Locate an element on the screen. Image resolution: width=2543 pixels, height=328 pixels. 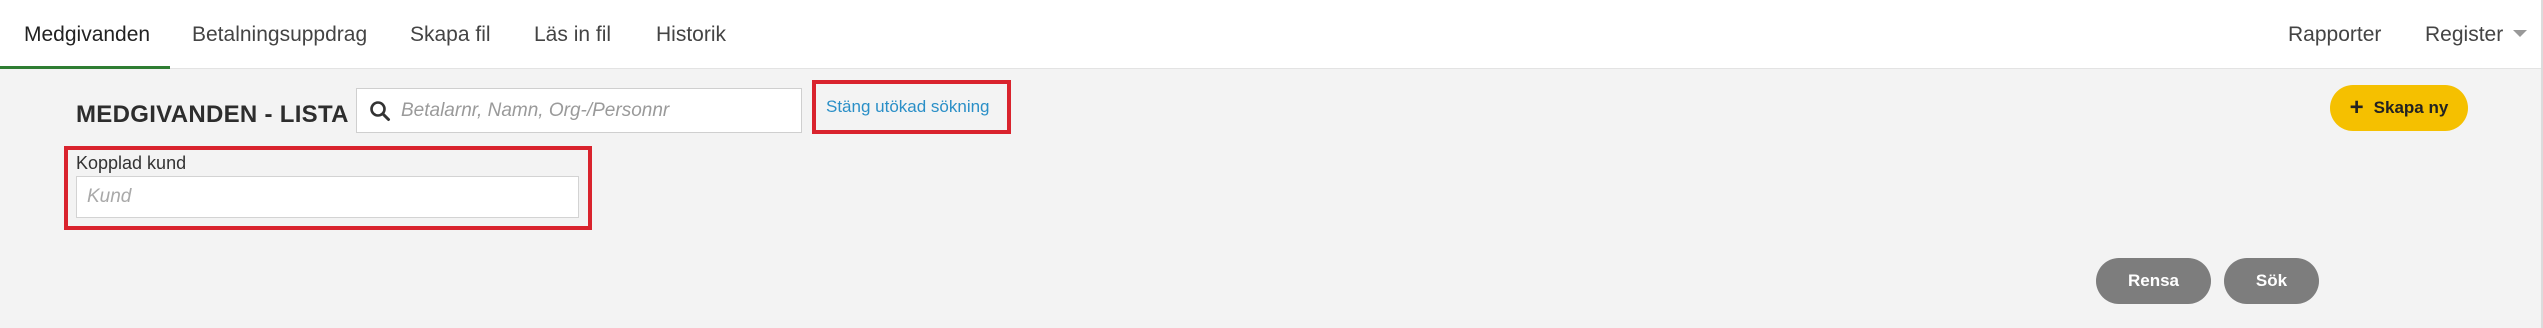
nav-register-label: Register is located at coordinates (2464, 34).